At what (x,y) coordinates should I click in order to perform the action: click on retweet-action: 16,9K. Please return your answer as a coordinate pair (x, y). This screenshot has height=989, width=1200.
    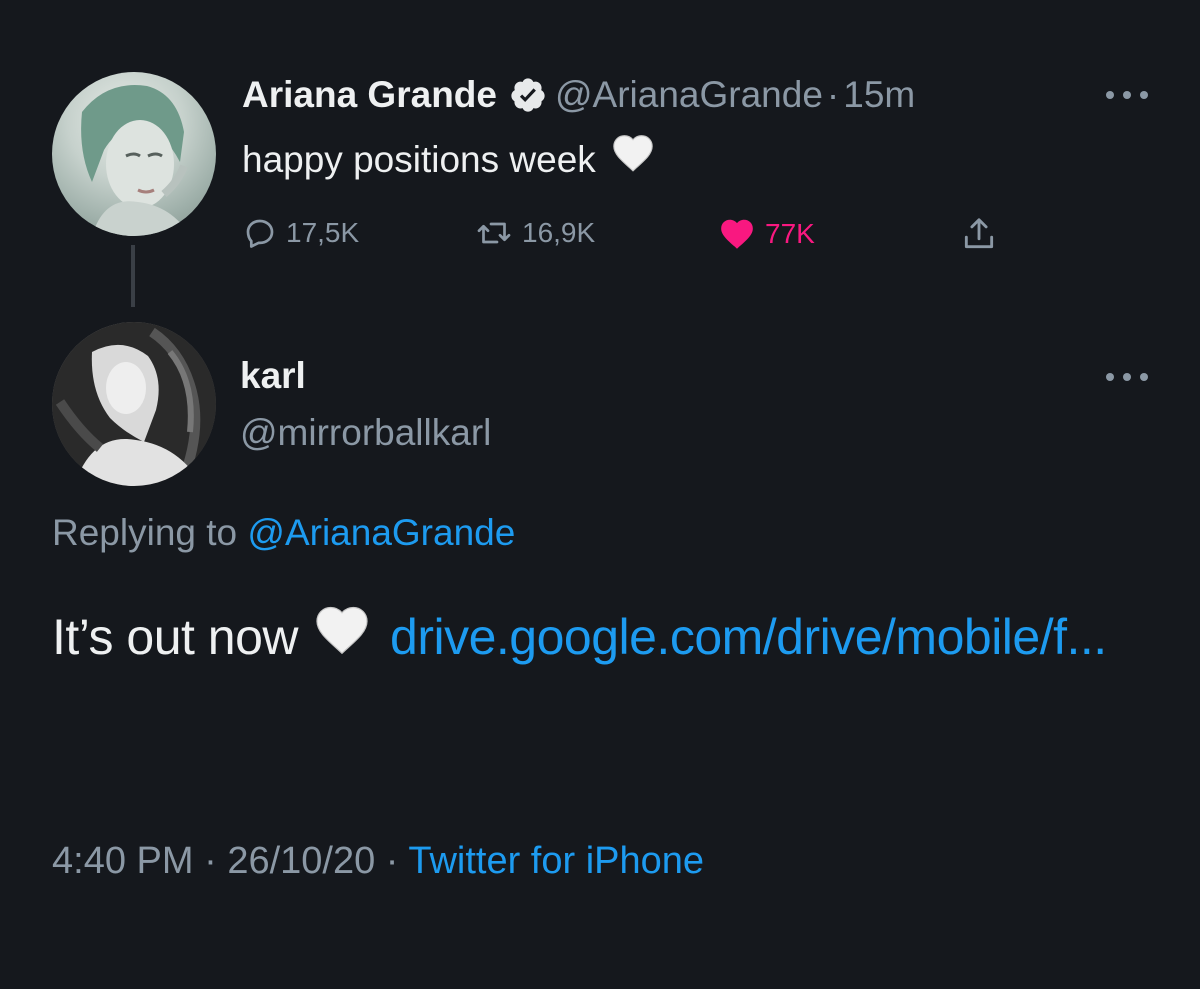
    Looking at the image, I should click on (534, 233).